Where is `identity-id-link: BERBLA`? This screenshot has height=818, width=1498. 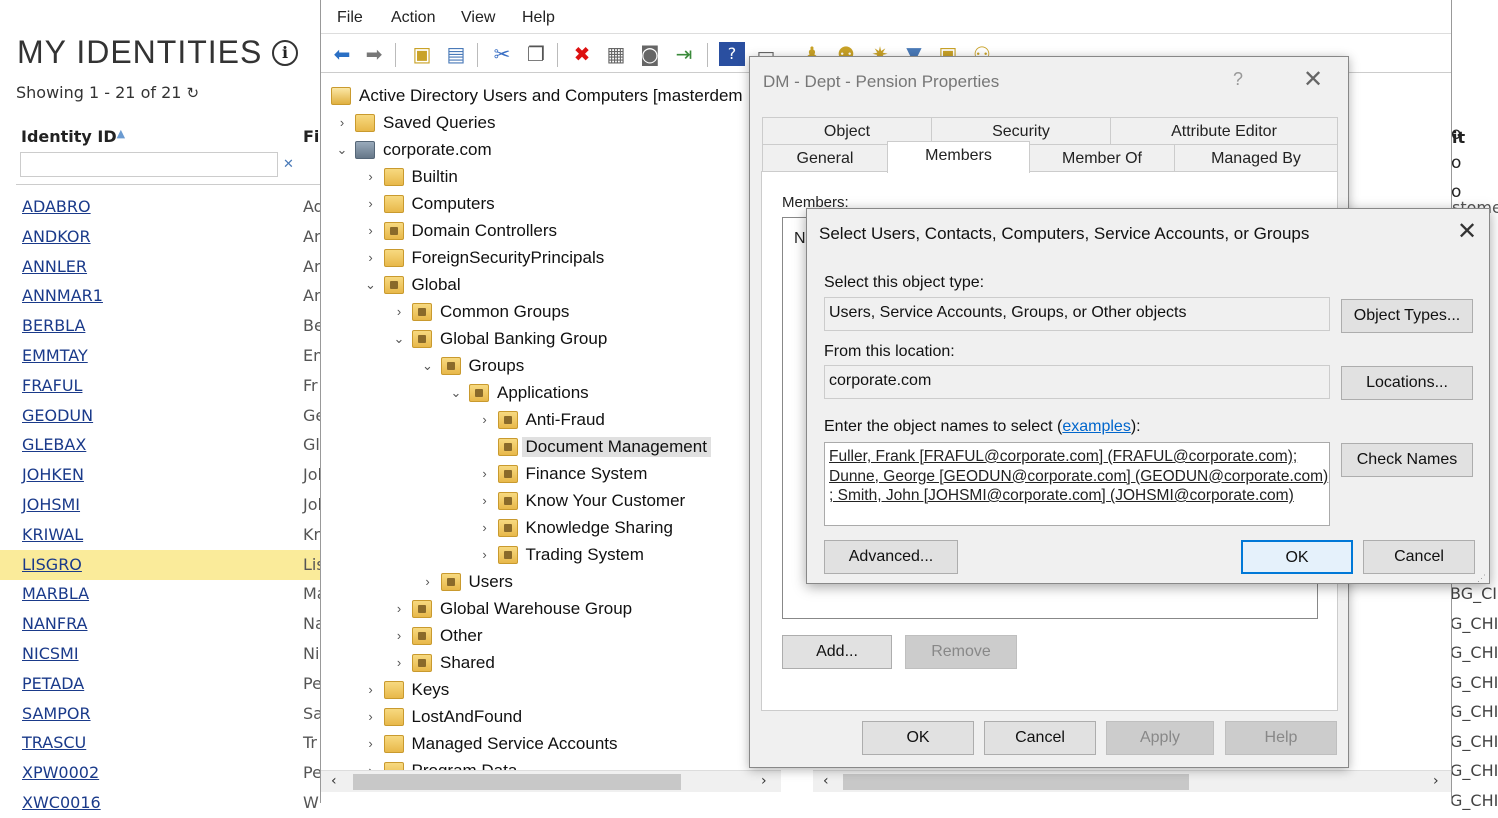
identity-id-link: BERBLA is located at coordinates (53, 325).